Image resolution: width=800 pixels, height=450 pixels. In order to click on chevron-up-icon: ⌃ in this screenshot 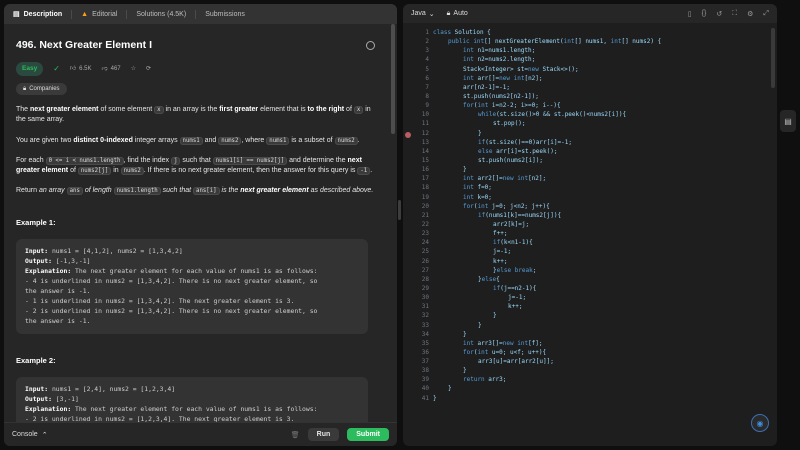, I will do `click(44, 435)`.